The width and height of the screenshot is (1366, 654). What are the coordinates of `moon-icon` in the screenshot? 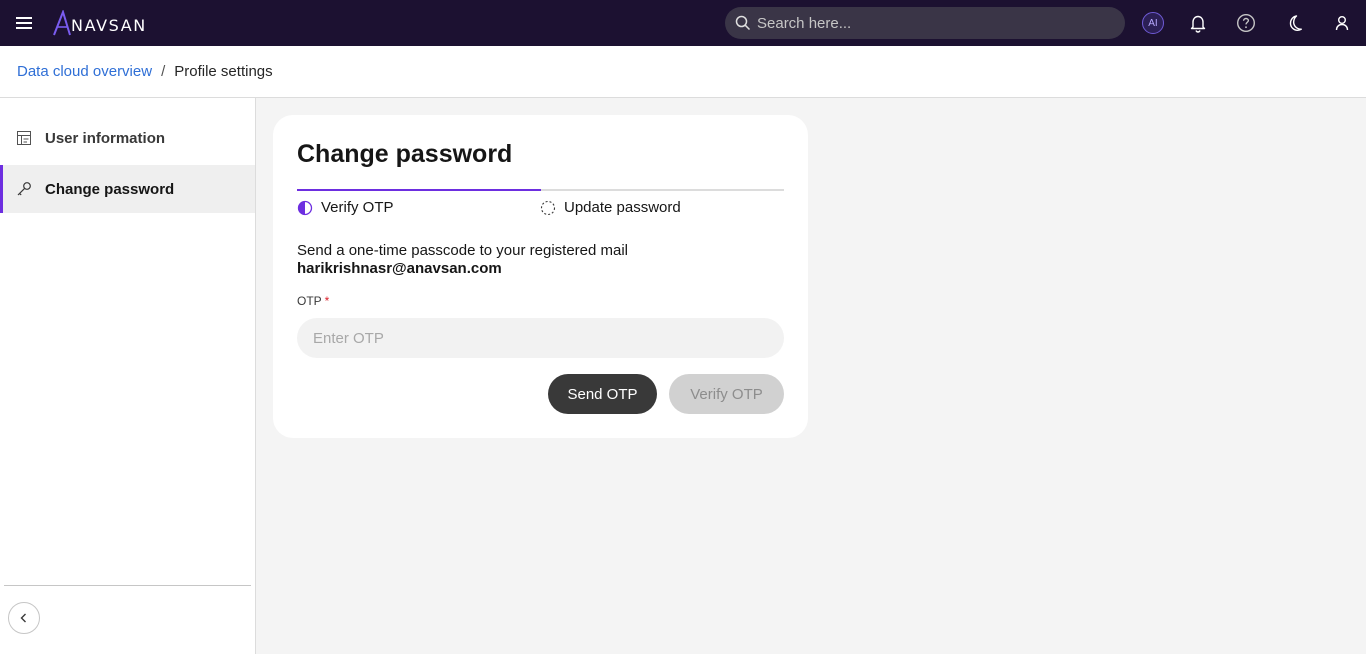 It's located at (1295, 23).